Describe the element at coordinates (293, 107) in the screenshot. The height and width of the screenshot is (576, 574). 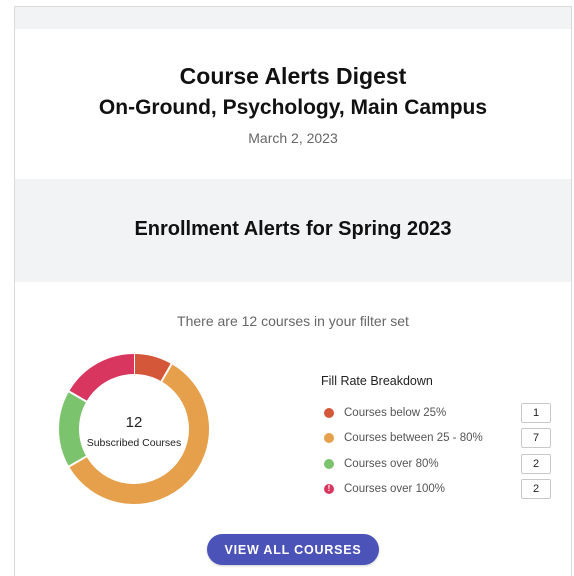
I see `page-subtitle: On-Ground, Psychology, Main Campus` at that location.